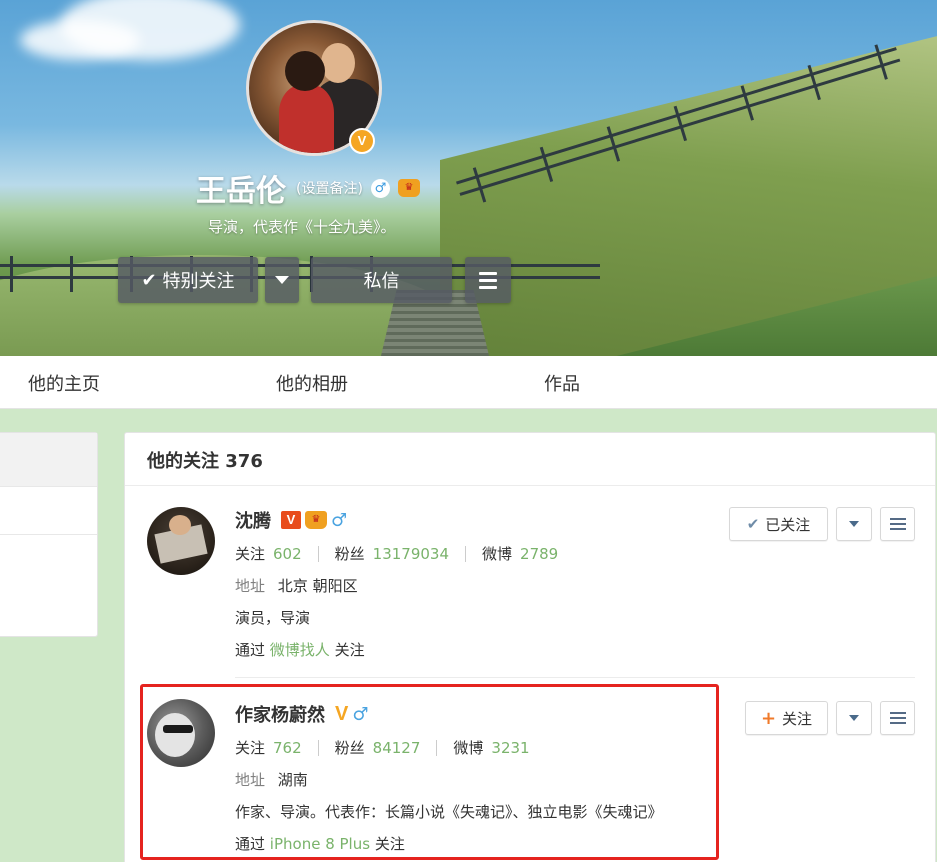 The height and width of the screenshot is (862, 937). I want to click on profile-tabs: 他的主页 他的相册 作品, so click(468, 382).